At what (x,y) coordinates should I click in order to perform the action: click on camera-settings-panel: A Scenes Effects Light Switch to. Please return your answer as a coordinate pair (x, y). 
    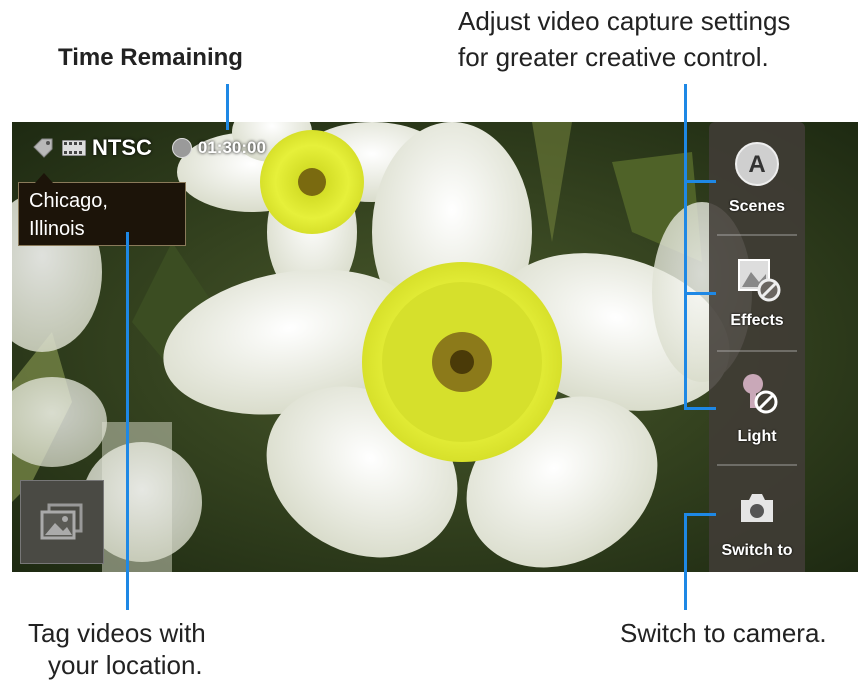
    Looking at the image, I should click on (757, 347).